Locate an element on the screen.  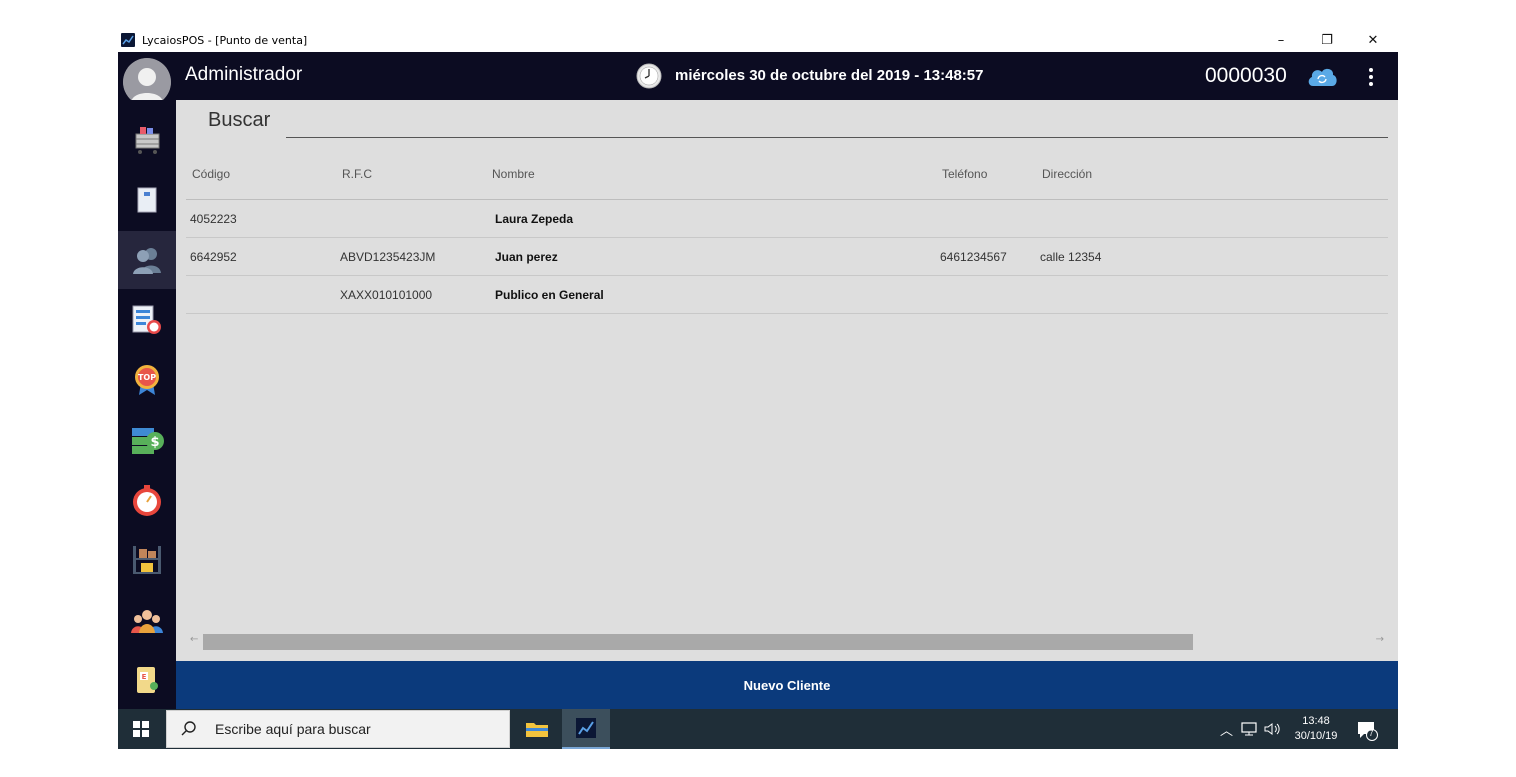
sidebar-item-users is located at coordinates (147, 620).